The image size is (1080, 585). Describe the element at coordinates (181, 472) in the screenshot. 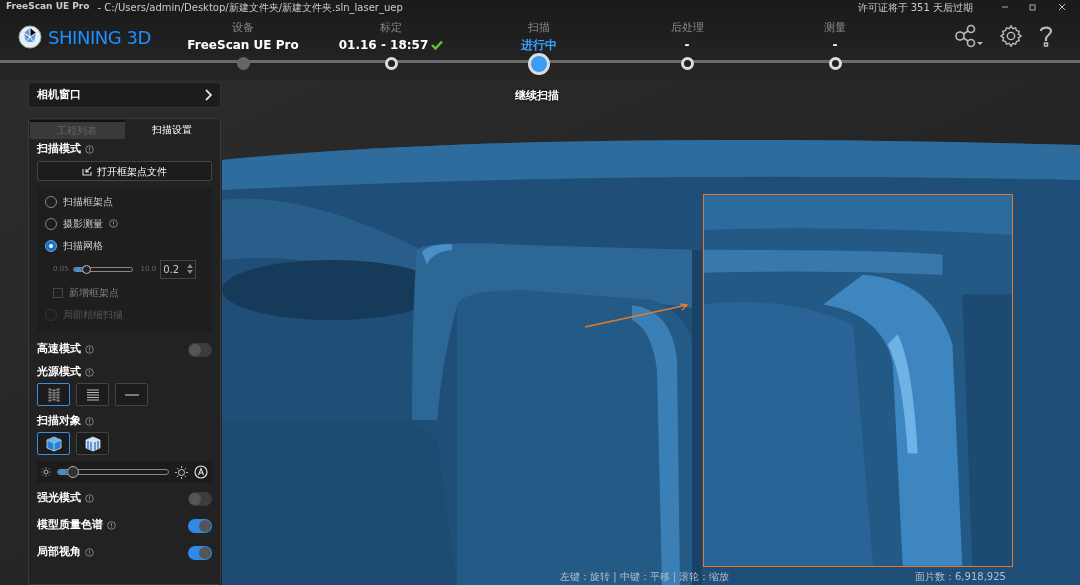

I see `brightness-high-icon` at that location.